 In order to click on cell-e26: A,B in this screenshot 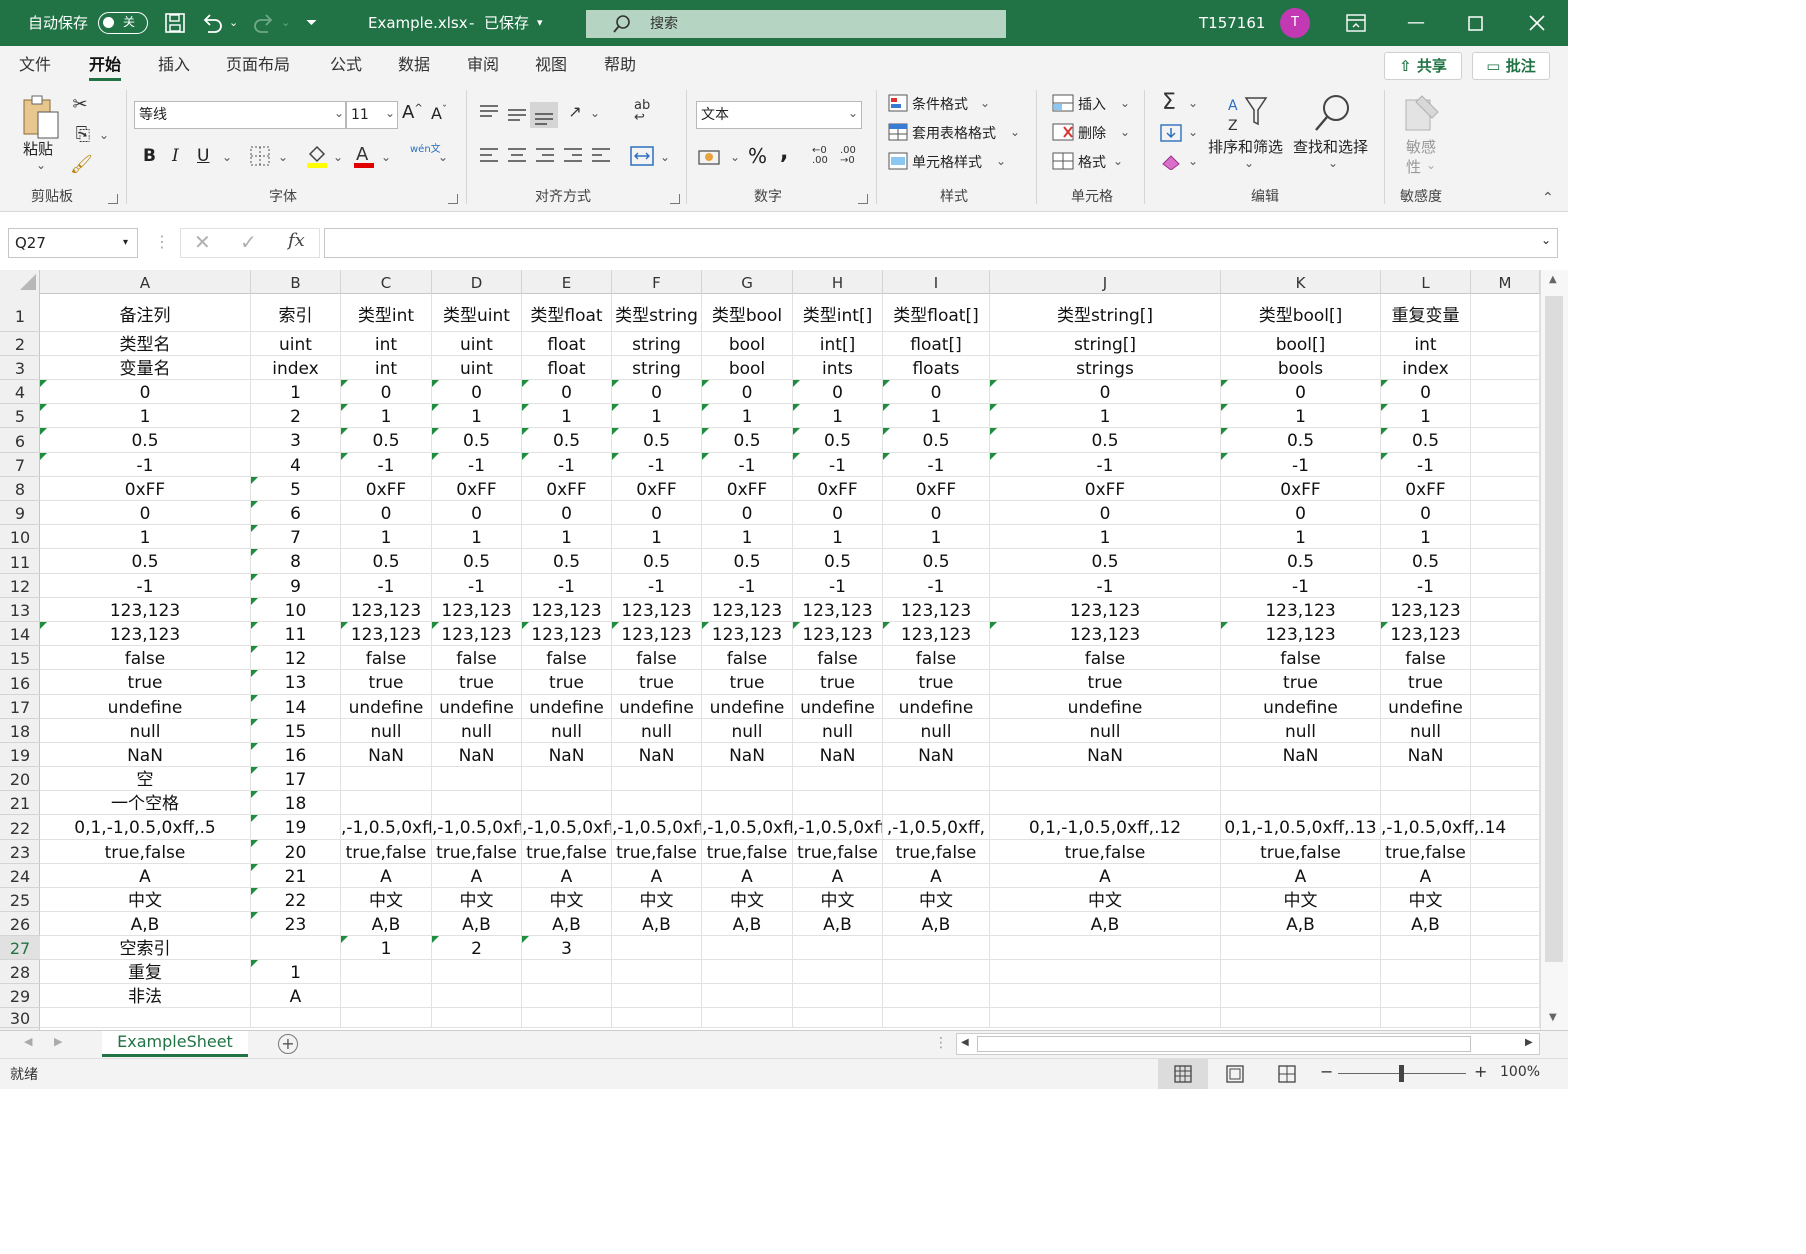, I will do `click(567, 924)`.